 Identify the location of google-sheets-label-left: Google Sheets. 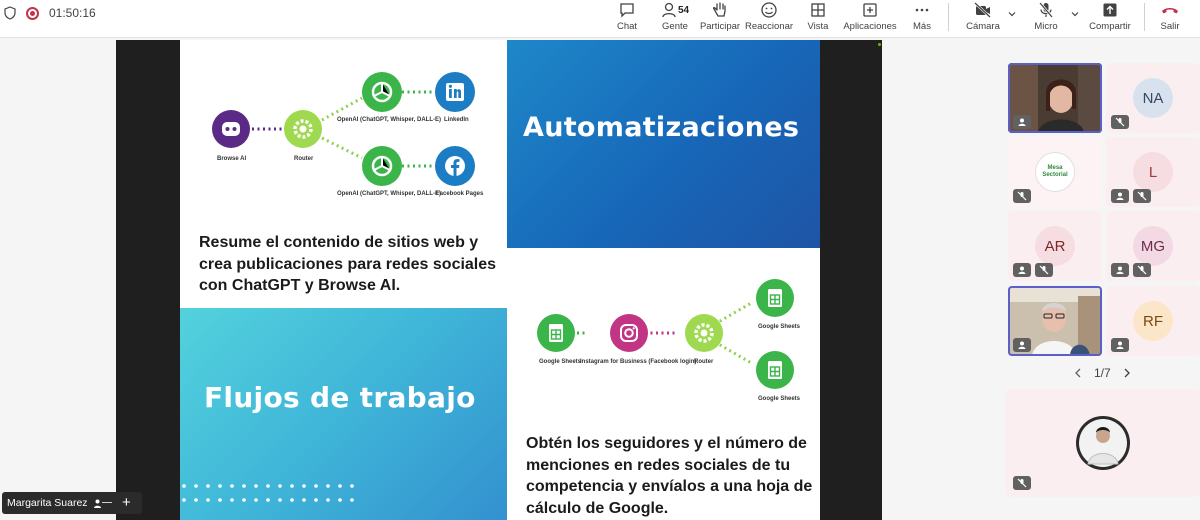
(560, 362).